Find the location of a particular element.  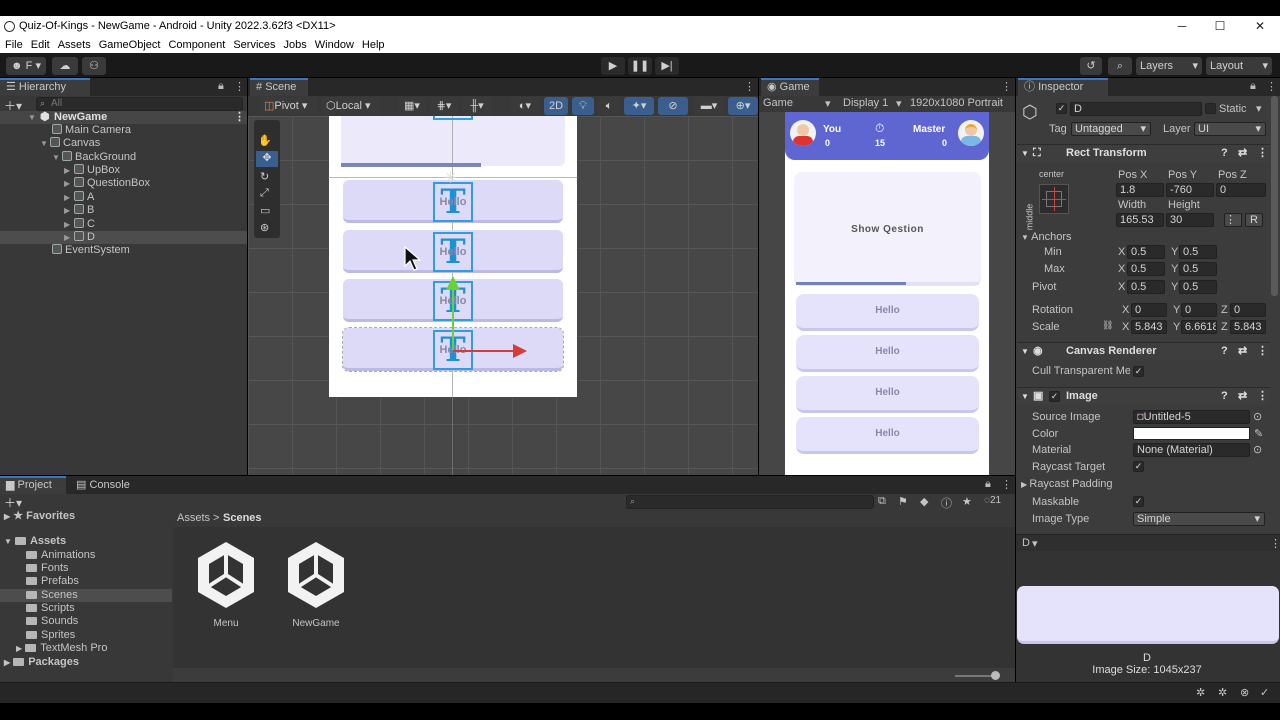

posx-field: 1.8 is located at coordinates (1140, 190).